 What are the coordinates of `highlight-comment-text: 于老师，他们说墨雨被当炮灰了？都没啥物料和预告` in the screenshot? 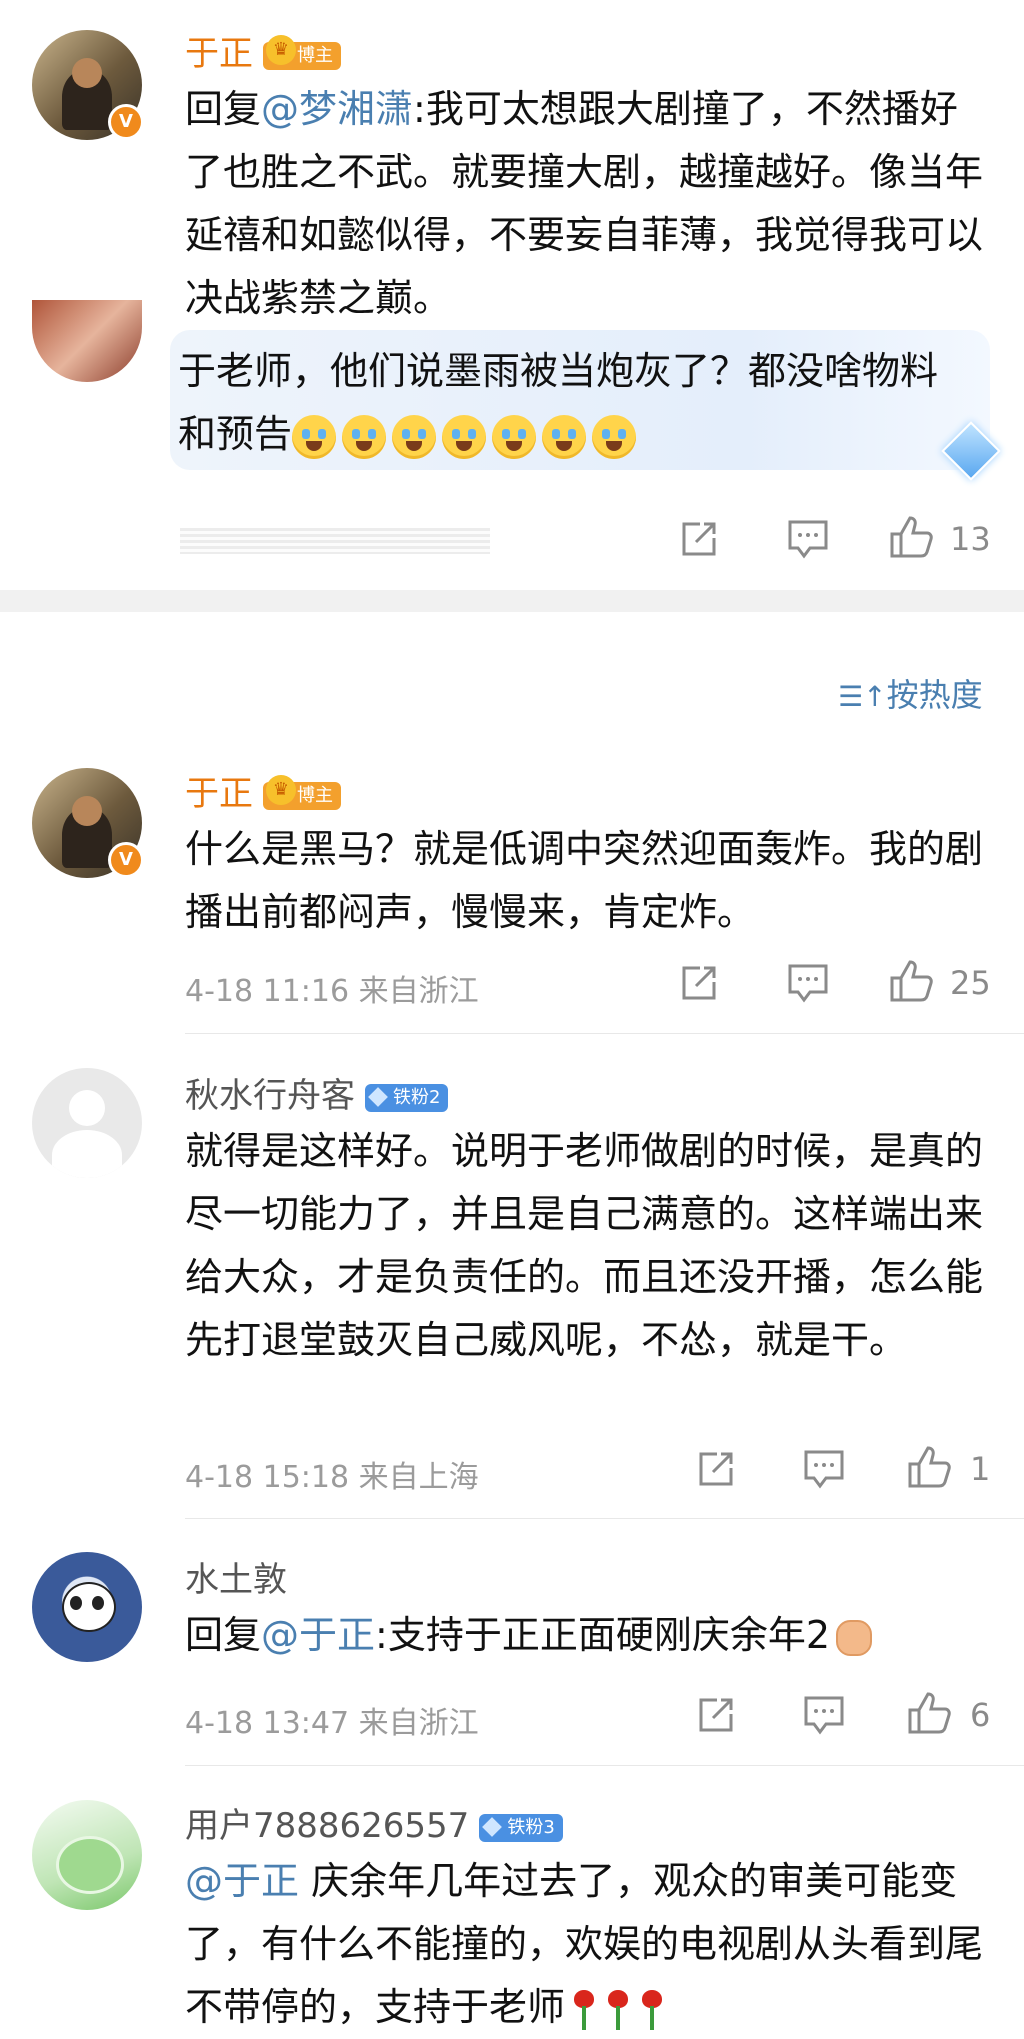 It's located at (573, 403).